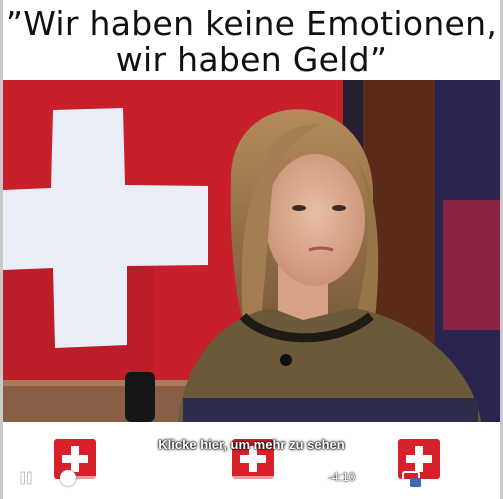 This screenshot has height=499, width=503. Describe the element at coordinates (378, 479) in the screenshot. I see `settings-icon` at that location.